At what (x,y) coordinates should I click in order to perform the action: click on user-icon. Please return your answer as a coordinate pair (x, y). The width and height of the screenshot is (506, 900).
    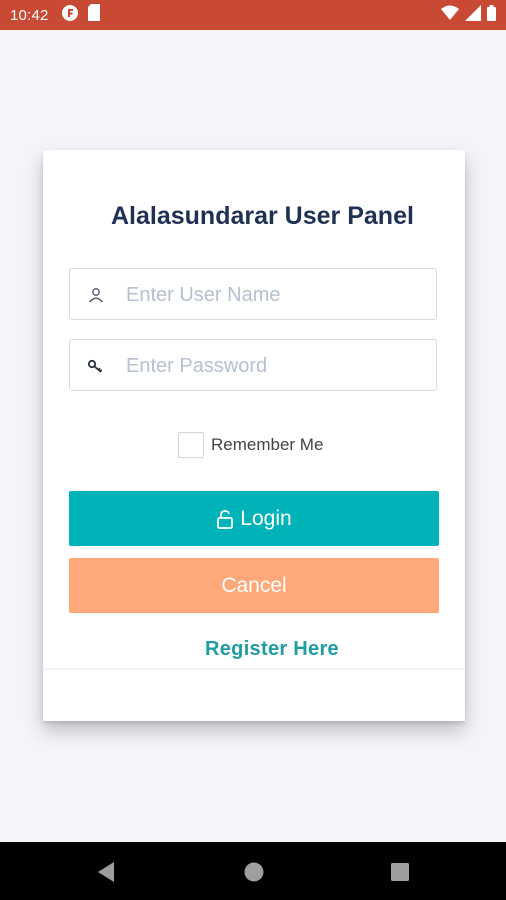
    Looking at the image, I should click on (96, 295).